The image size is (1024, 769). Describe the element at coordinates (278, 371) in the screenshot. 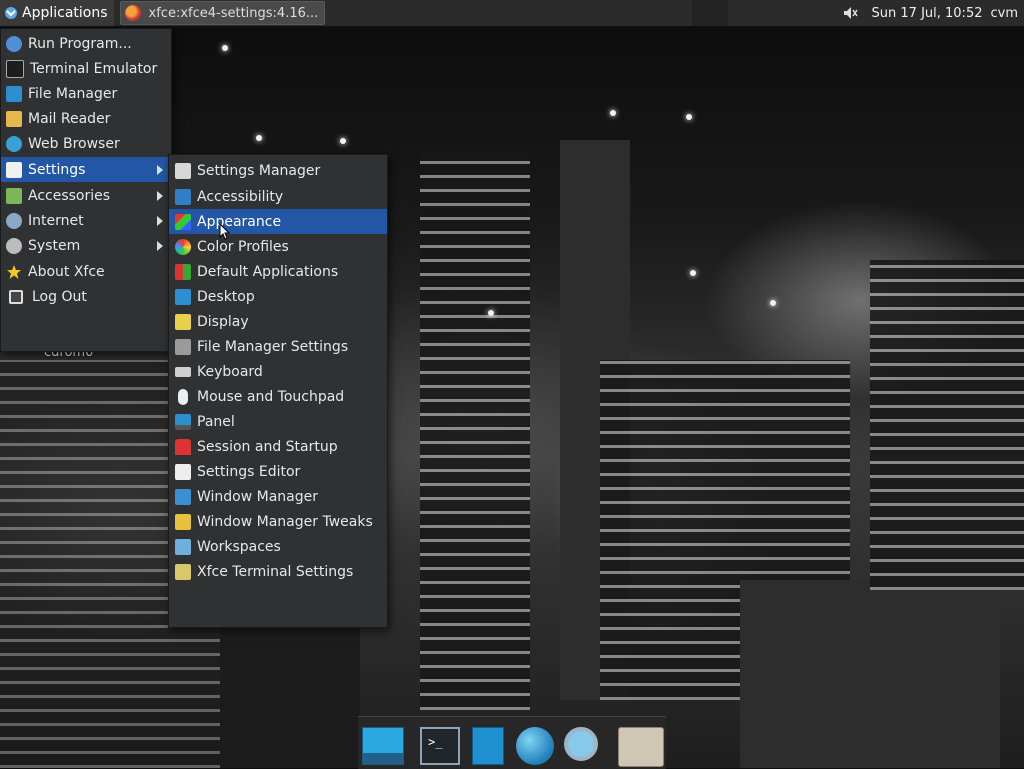

I see `submenu-item-keyboard: Keyboard` at that location.